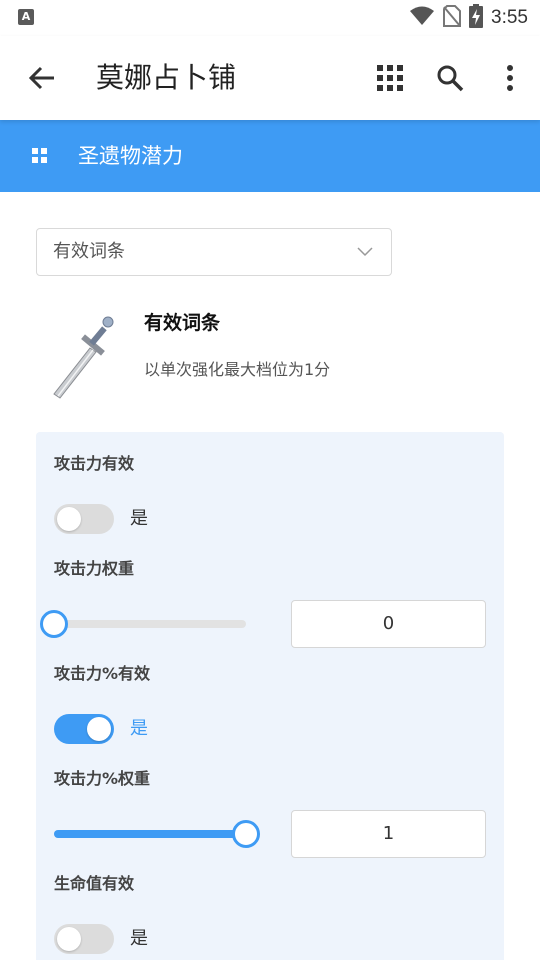 The width and height of the screenshot is (540, 960). Describe the element at coordinates (270, 18) in the screenshot. I see `status-bar: A 3:55` at that location.